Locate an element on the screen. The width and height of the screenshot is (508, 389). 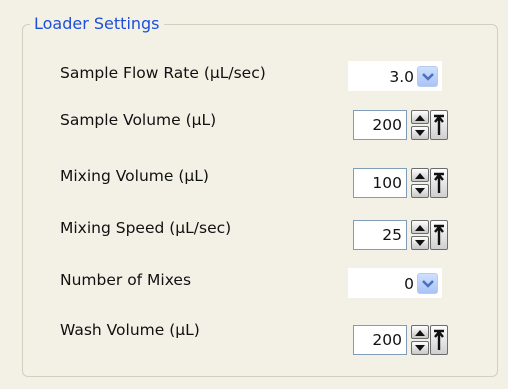
sample-volume-field: 200 is located at coordinates (380, 125).